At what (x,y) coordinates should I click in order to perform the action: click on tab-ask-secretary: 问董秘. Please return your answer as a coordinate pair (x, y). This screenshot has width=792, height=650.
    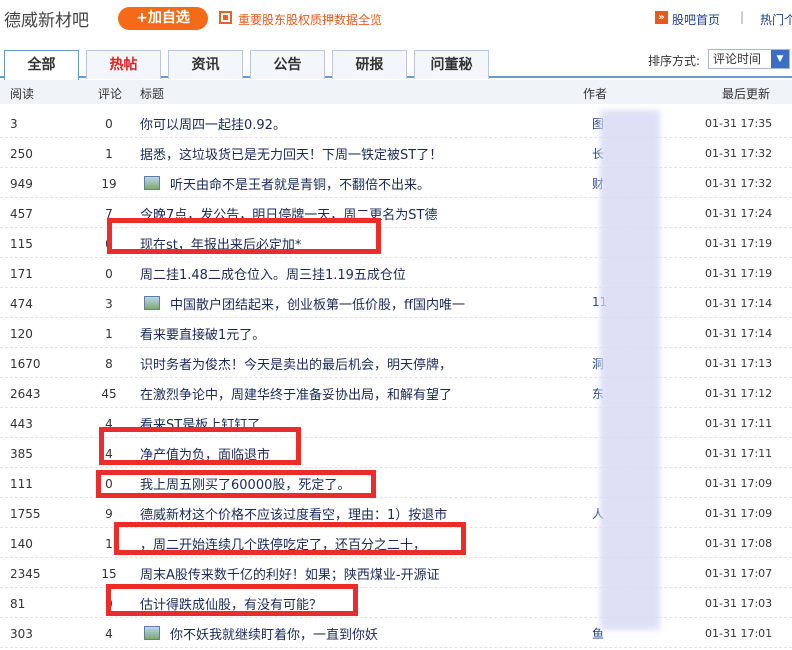
    Looking at the image, I should click on (451, 64).